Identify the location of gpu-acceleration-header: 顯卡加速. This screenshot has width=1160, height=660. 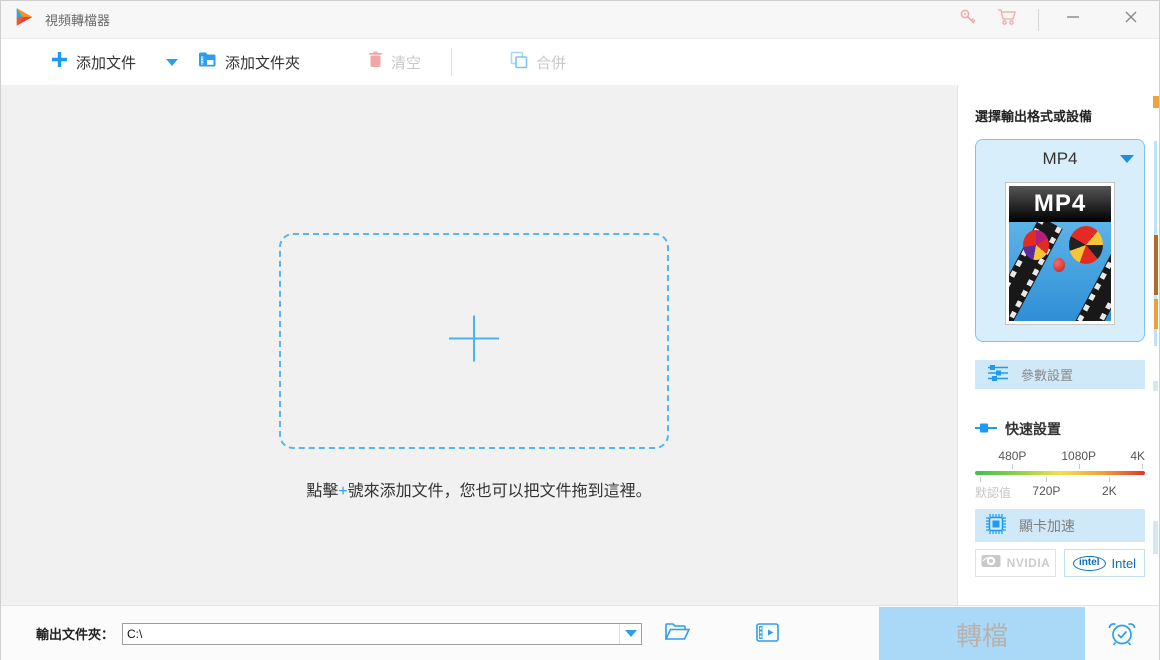
(1060, 525).